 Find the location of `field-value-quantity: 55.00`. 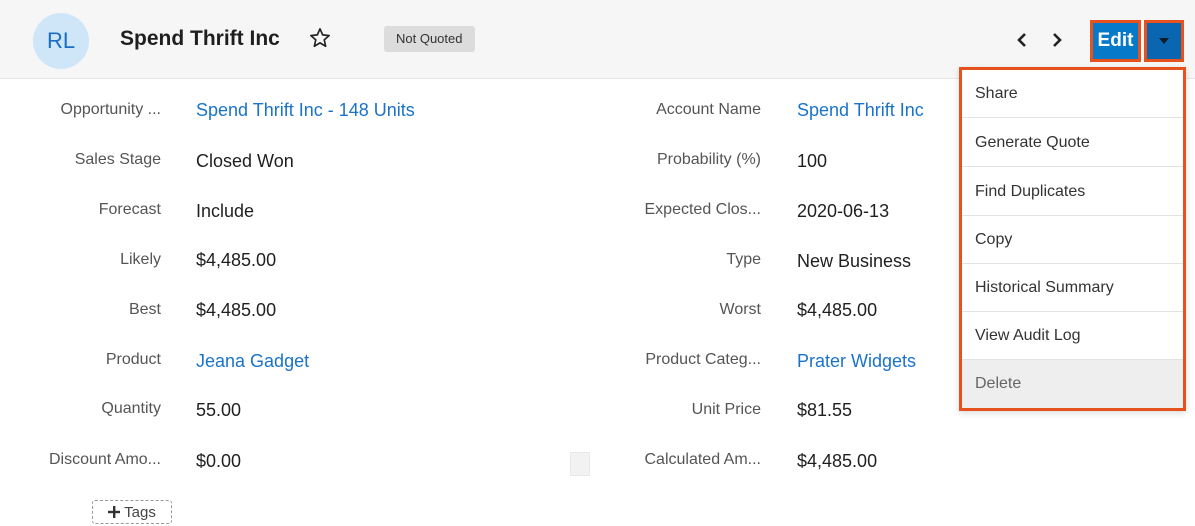

field-value-quantity: 55.00 is located at coordinates (218, 410).